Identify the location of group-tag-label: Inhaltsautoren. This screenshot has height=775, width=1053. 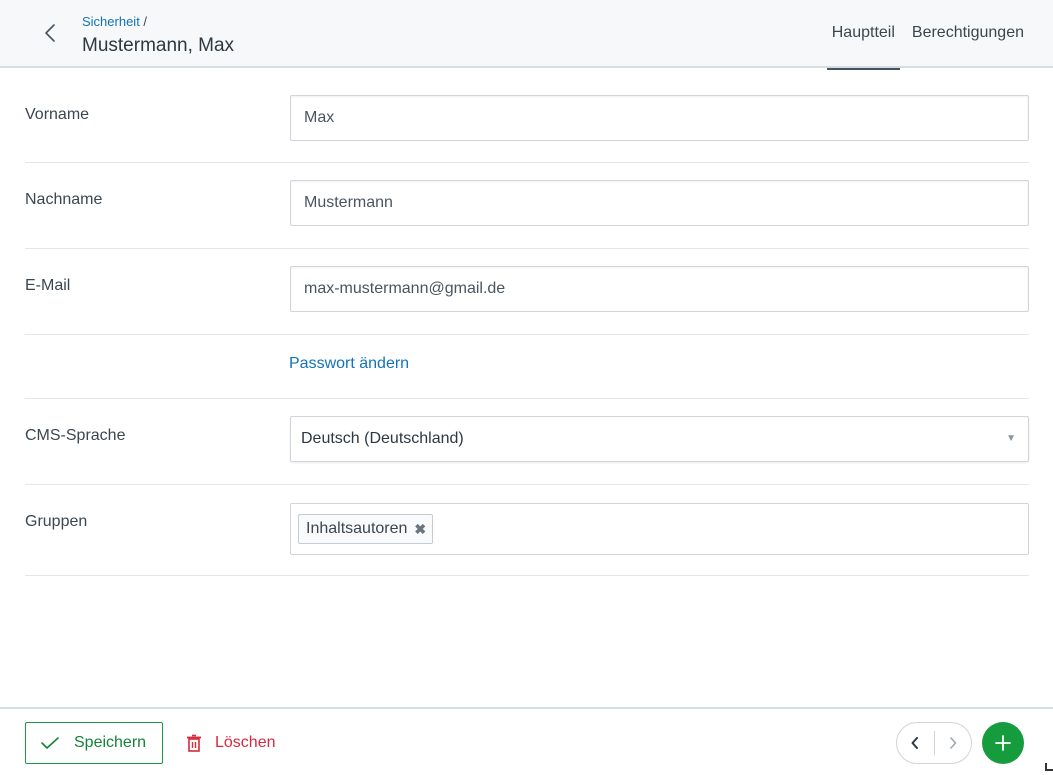
(357, 528).